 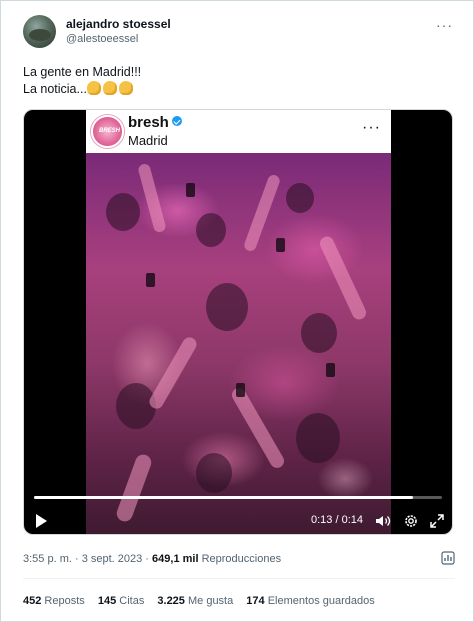 What do you see at coordinates (337, 520) in the screenshot?
I see `video-time: 0:13 / 0:14` at bounding box center [337, 520].